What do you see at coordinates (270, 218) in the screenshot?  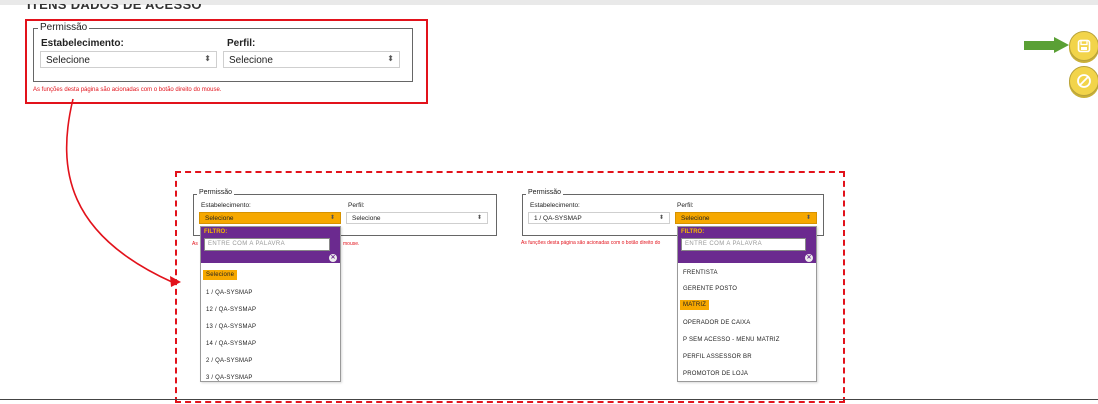 I see `zoom-left-establishment-select: Selecione ⬍` at bounding box center [270, 218].